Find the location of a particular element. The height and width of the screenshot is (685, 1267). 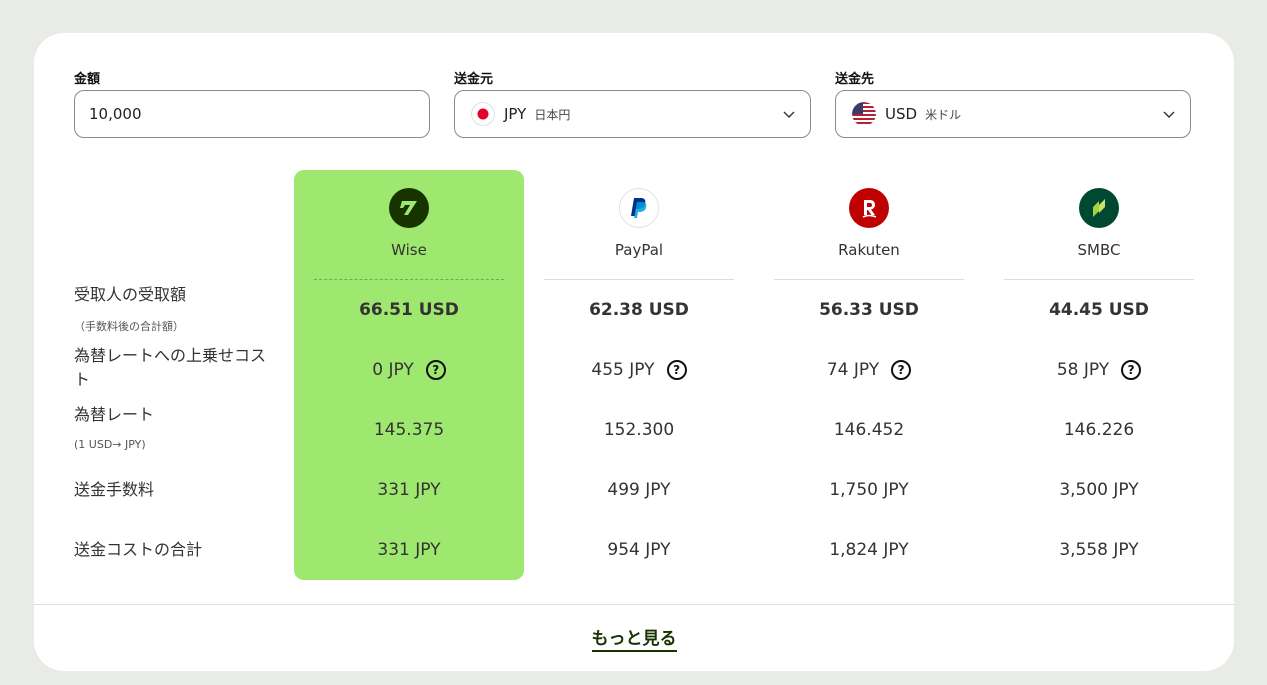

row-label-markup: 為替レートへの上乗せコスト is located at coordinates (170, 367).